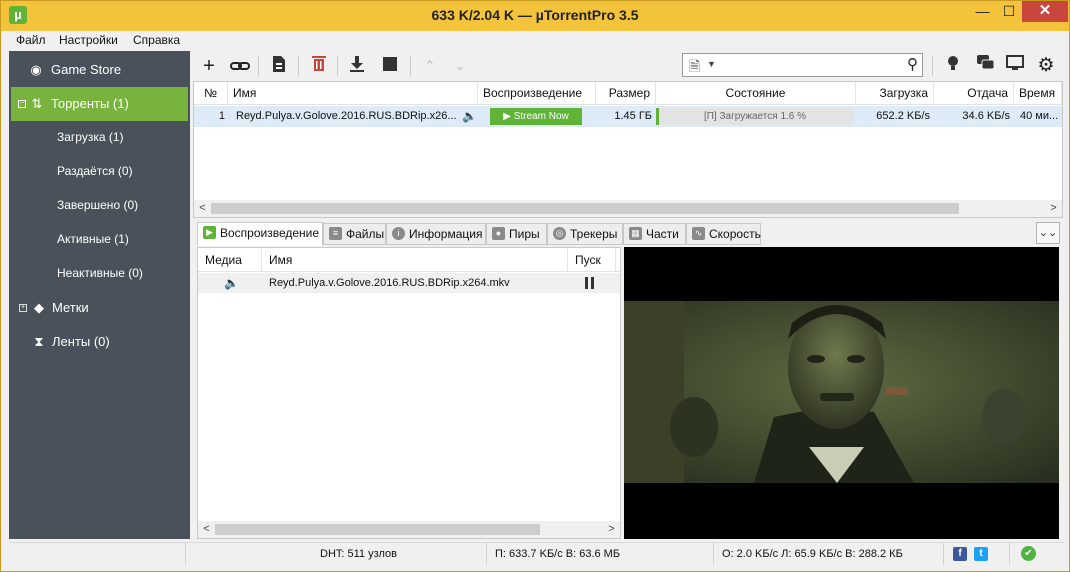 This screenshot has width=1070, height=572. Describe the element at coordinates (430, 66) in the screenshot. I see `move-up-icon: ⌃` at that location.